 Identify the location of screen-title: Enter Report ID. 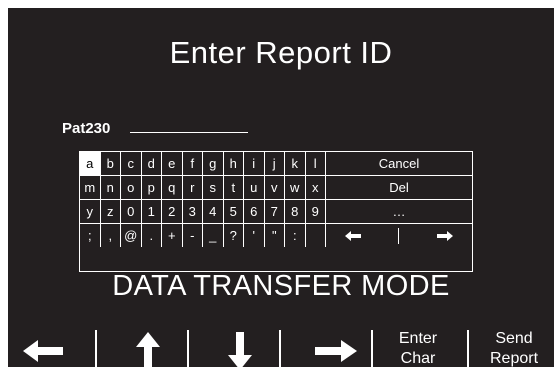
(281, 52).